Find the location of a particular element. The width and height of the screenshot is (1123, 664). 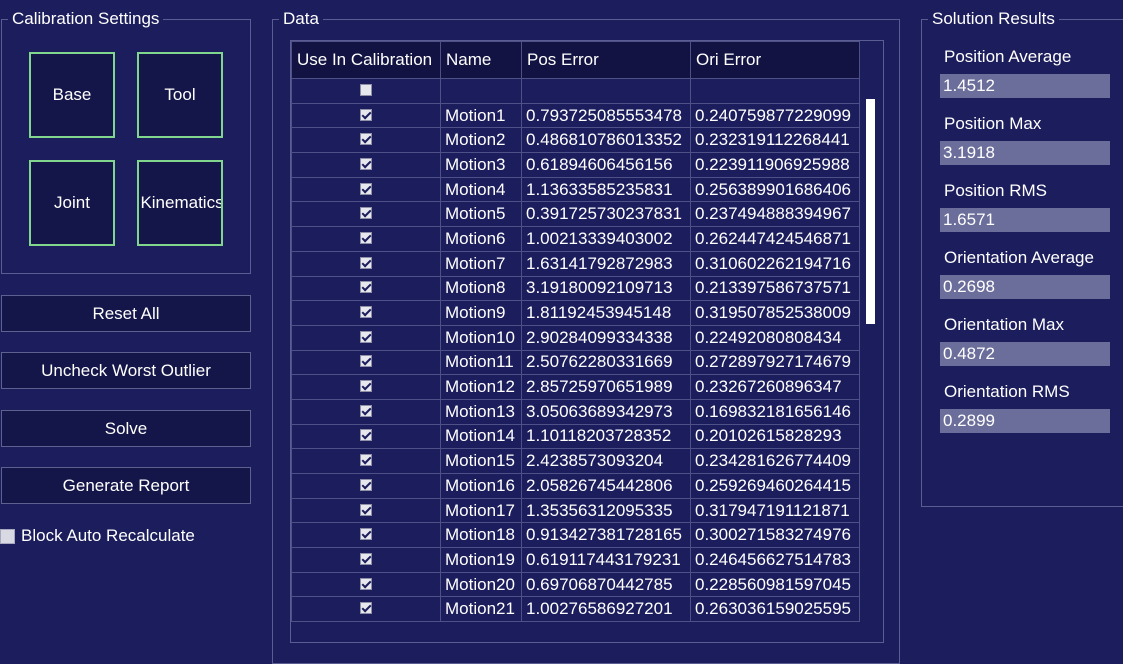

table-row is located at coordinates (575, 91).